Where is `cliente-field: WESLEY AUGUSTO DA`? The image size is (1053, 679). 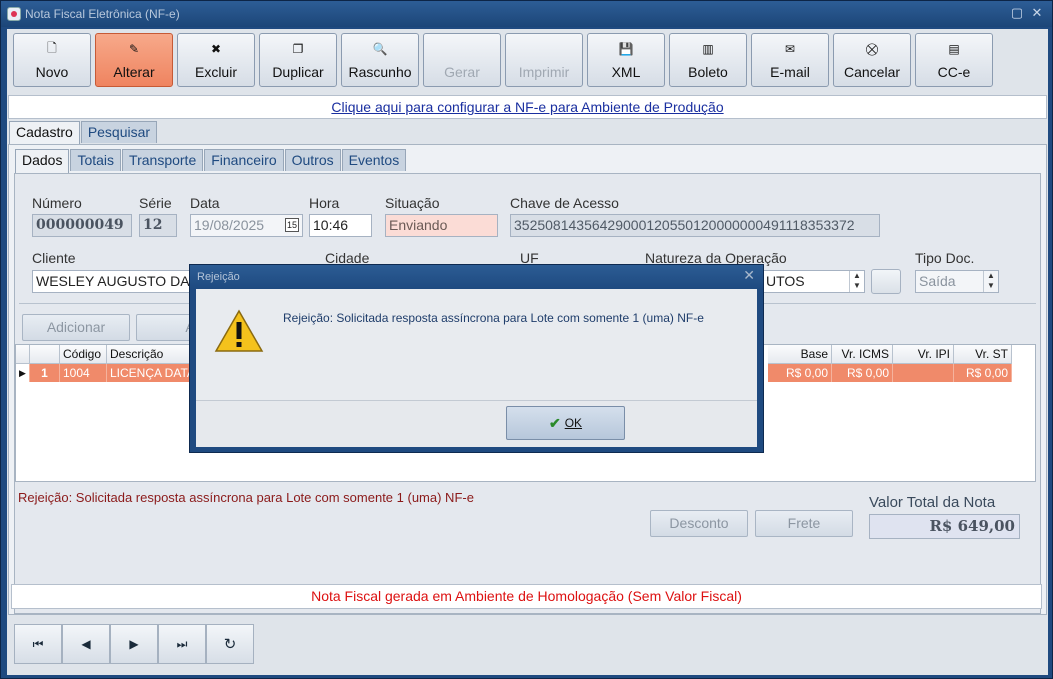 cliente-field: WESLEY AUGUSTO DA is located at coordinates (112, 281).